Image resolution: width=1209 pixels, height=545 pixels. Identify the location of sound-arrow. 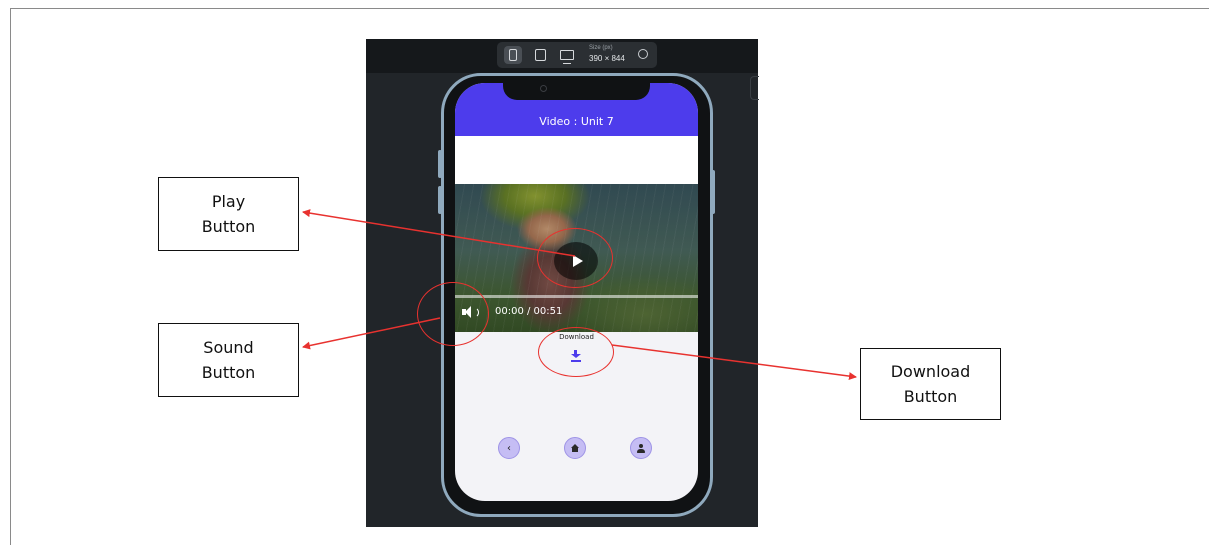
(371, 333).